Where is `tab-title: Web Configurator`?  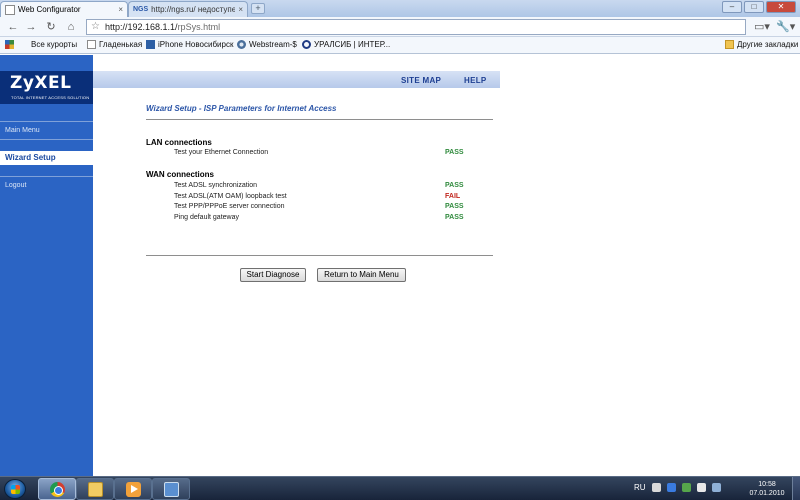 tab-title: Web Configurator is located at coordinates (49, 9).